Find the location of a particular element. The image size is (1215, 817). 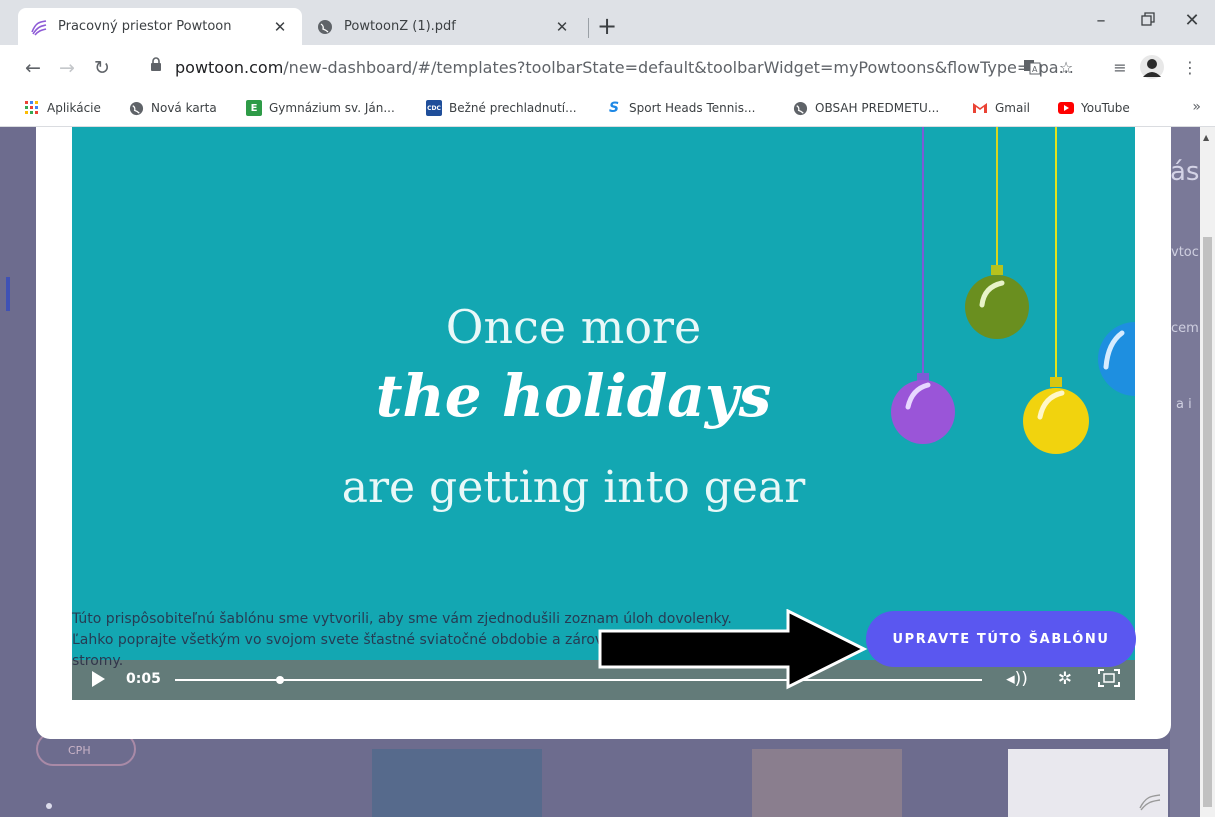

background-text-fragment: a i is located at coordinates (1184, 404).